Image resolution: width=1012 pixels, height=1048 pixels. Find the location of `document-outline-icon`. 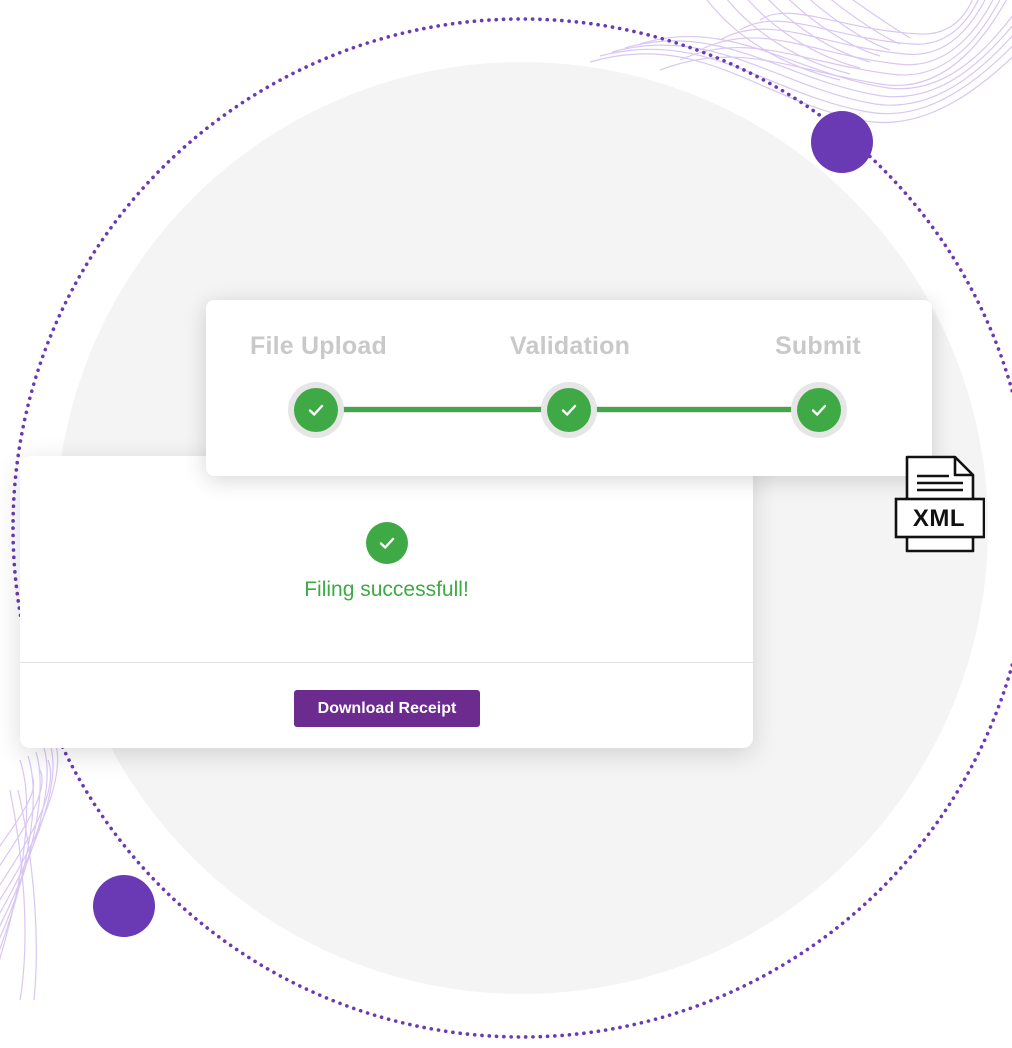

document-outline-icon is located at coordinates (939, 504).